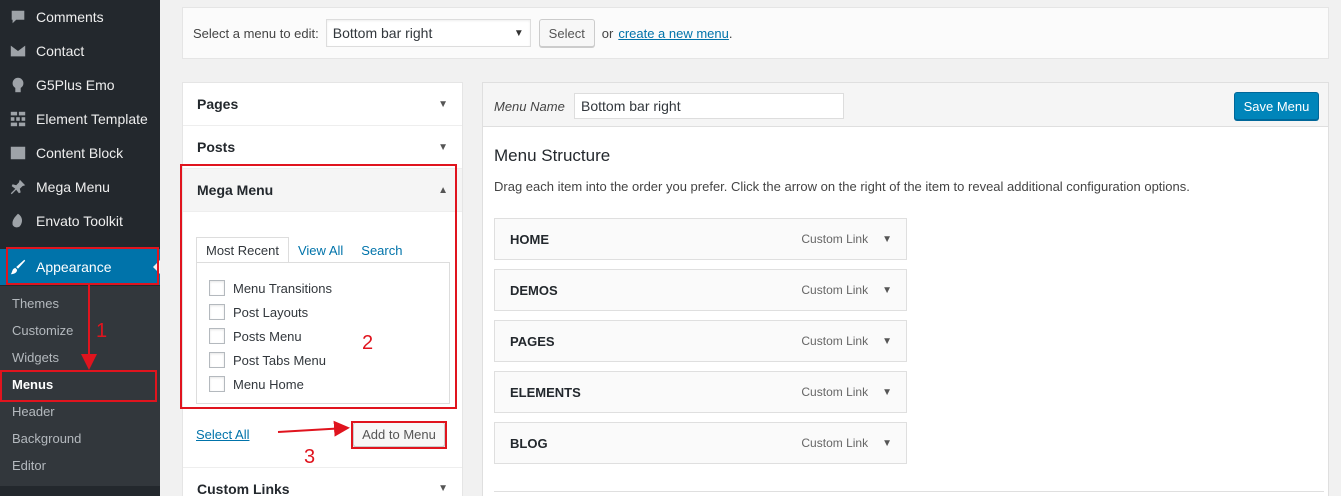 This screenshot has height=496, width=1341. I want to click on save-menu-button: Save Menu, so click(1276, 106).